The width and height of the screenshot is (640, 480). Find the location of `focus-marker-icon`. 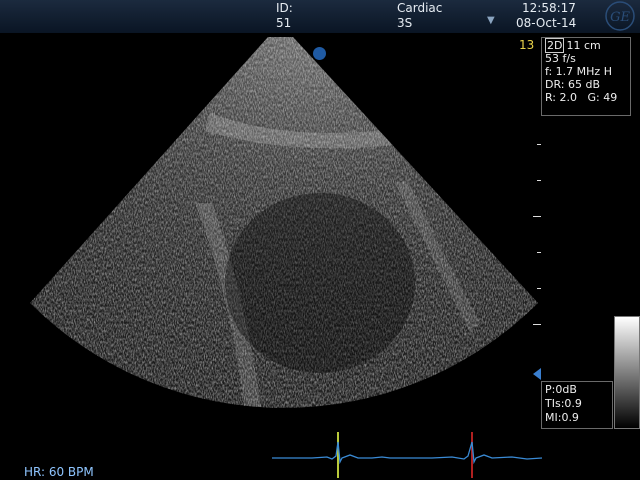

focus-marker-icon is located at coordinates (537, 374).